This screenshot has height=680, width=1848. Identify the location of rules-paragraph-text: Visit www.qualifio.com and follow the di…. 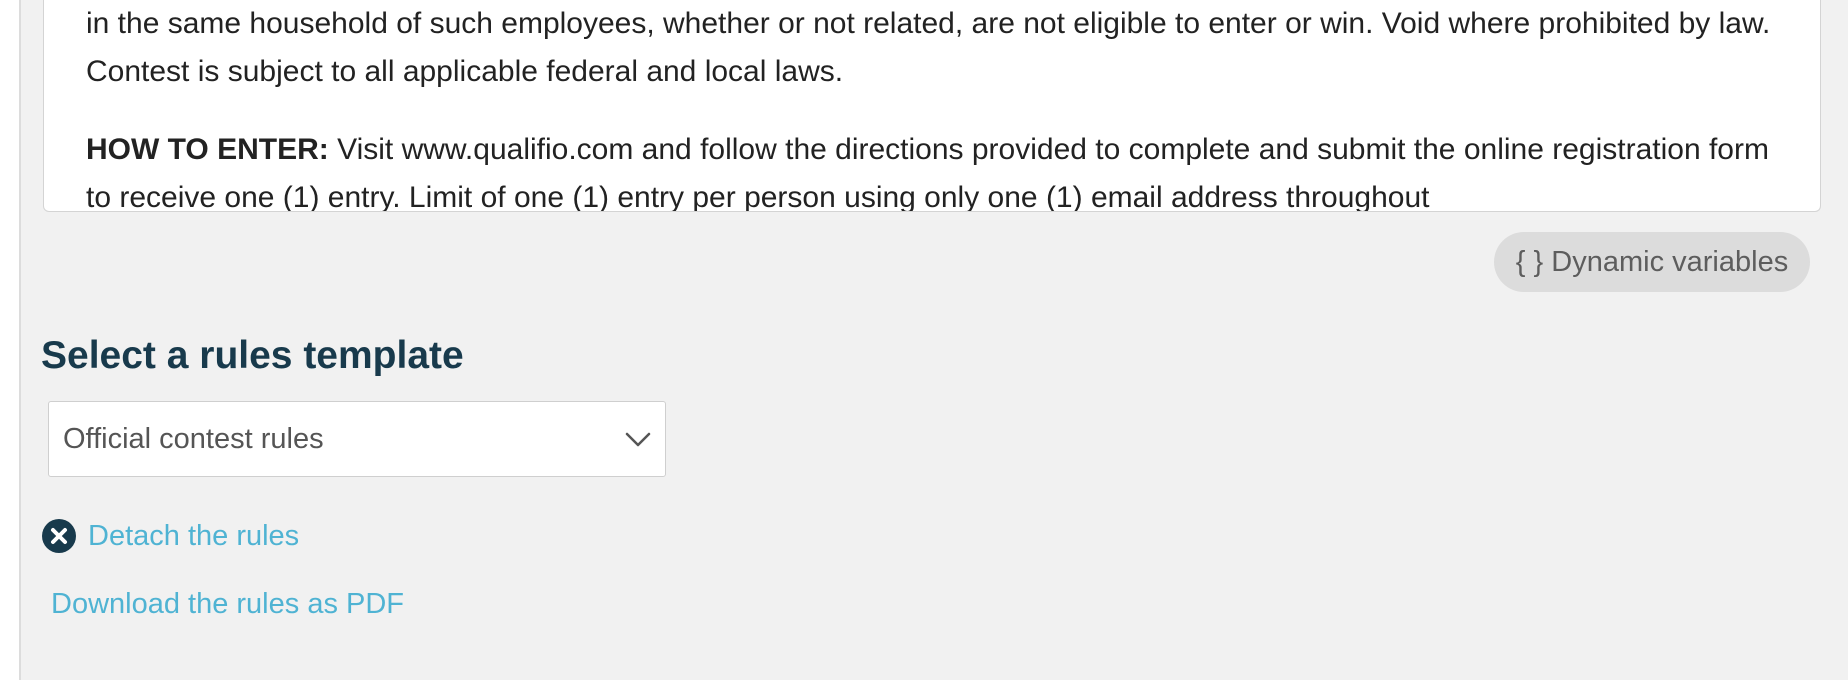
(927, 172).